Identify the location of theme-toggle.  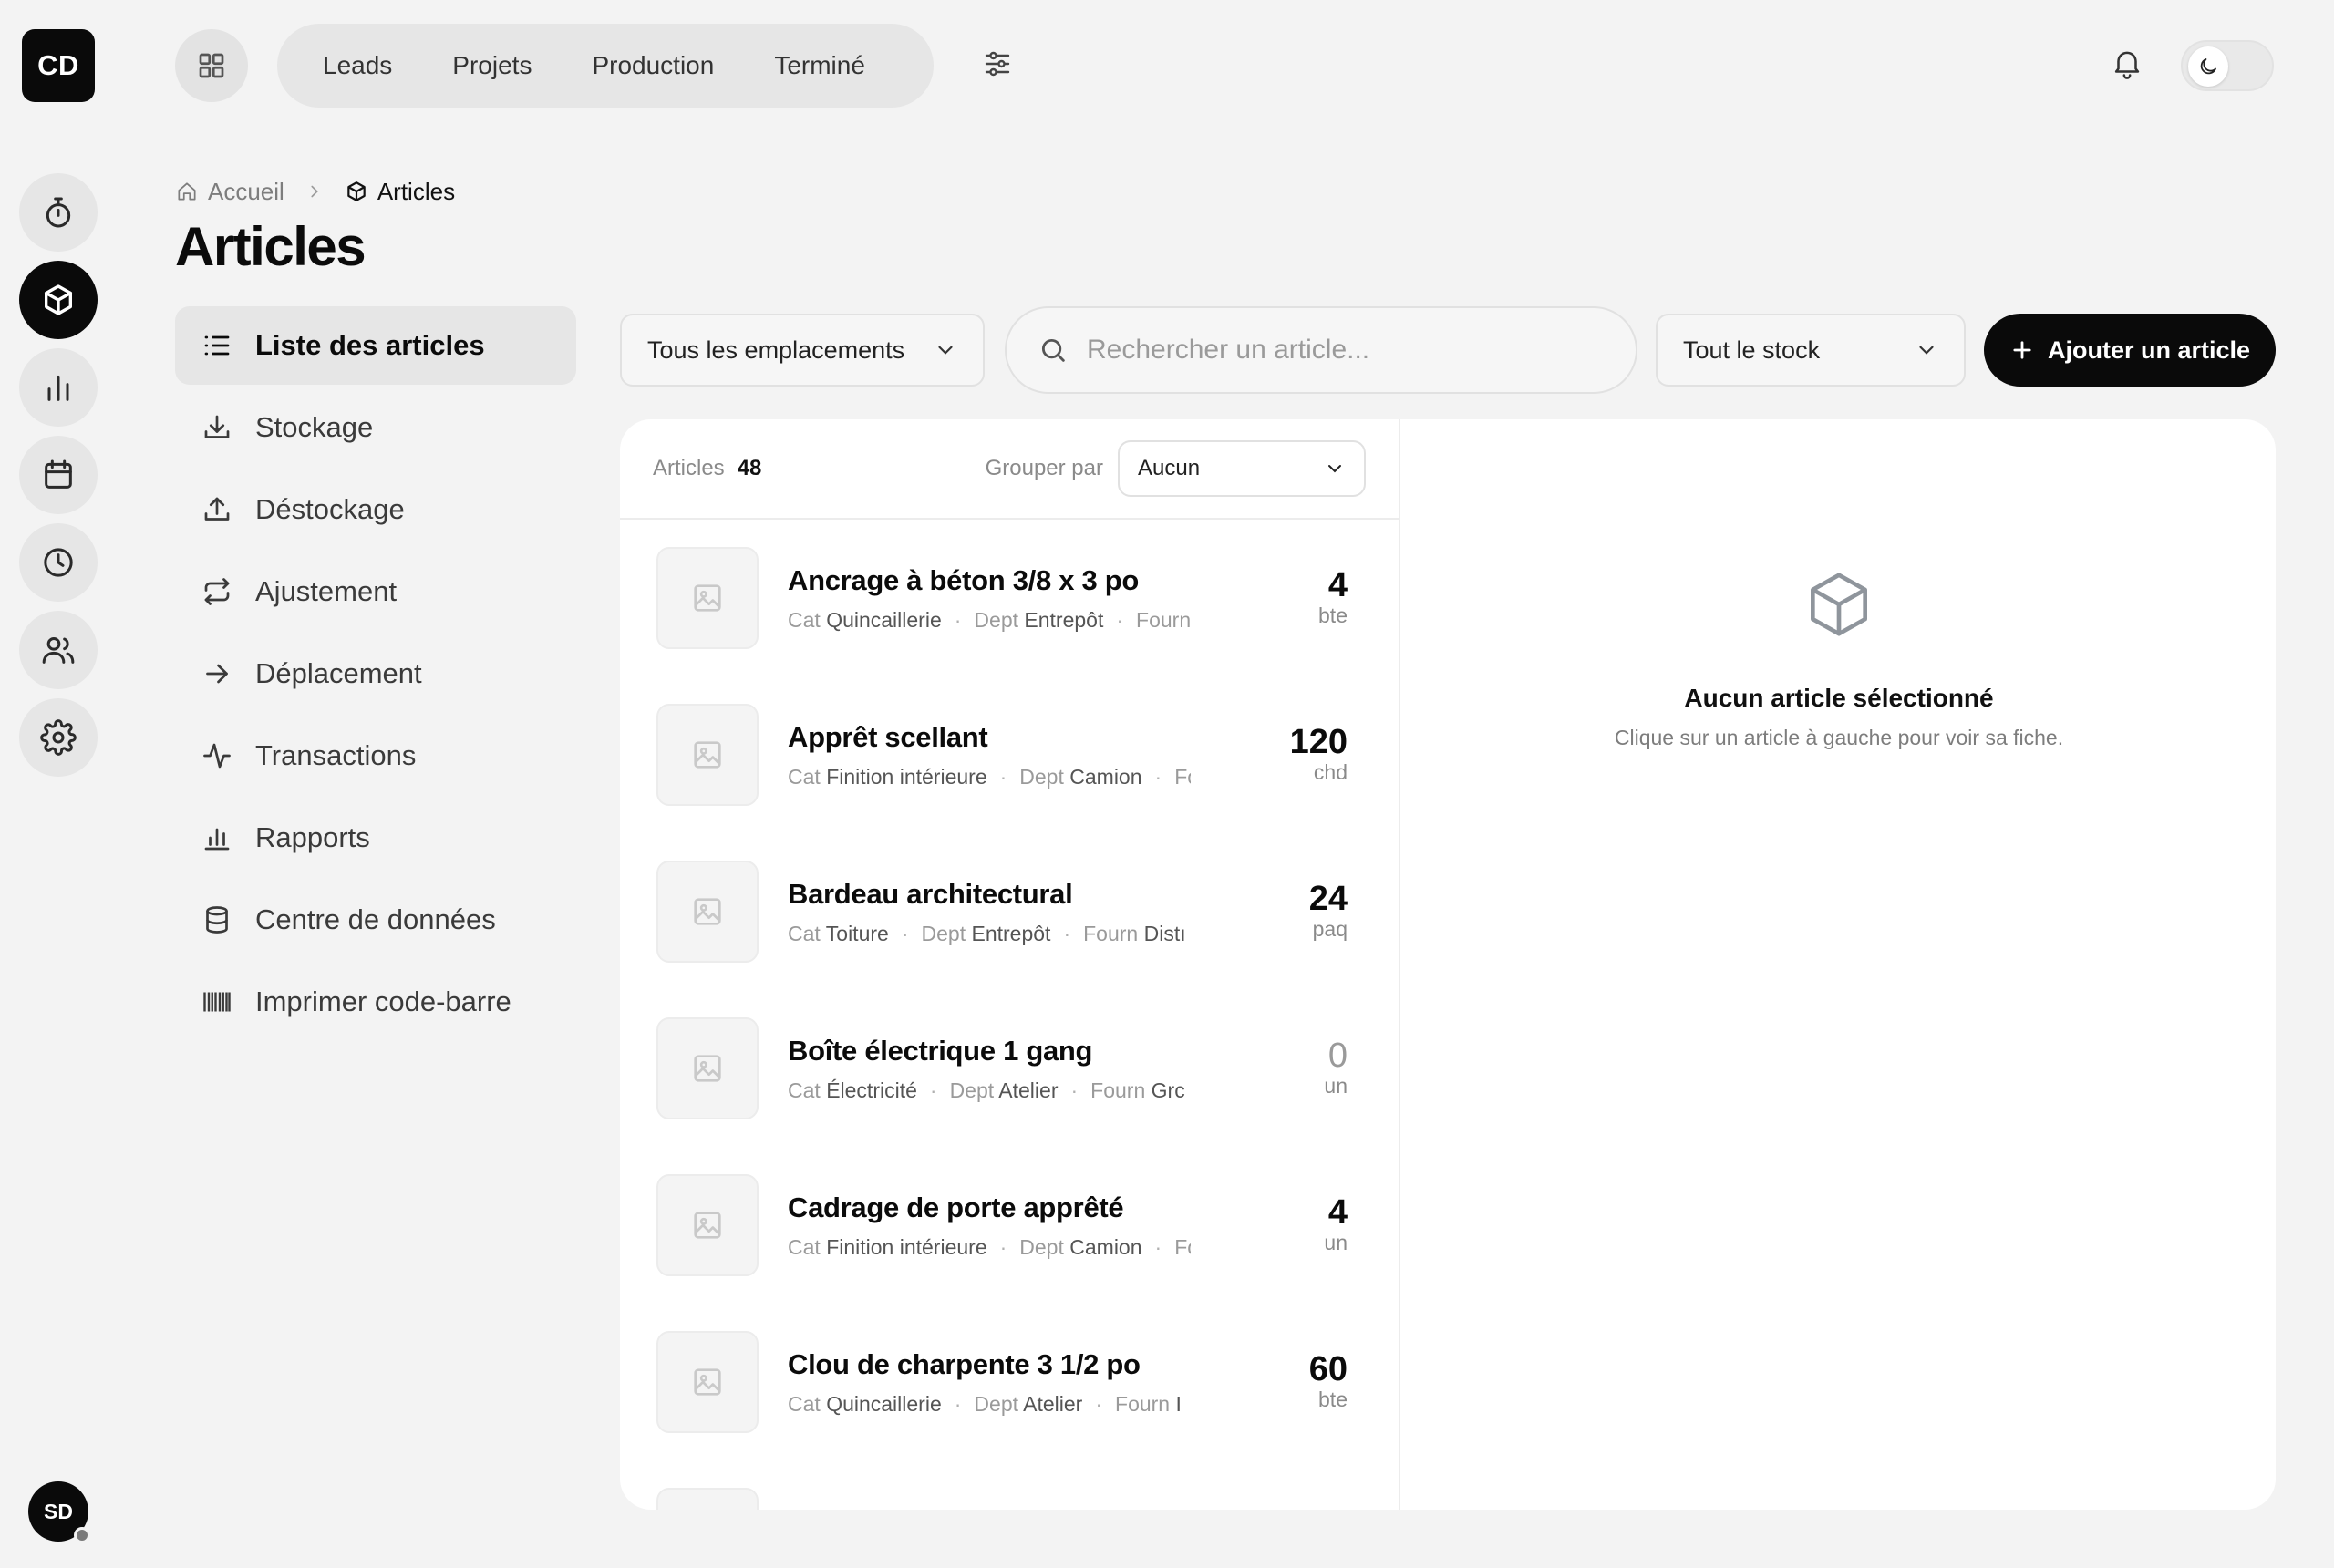
(2227, 65).